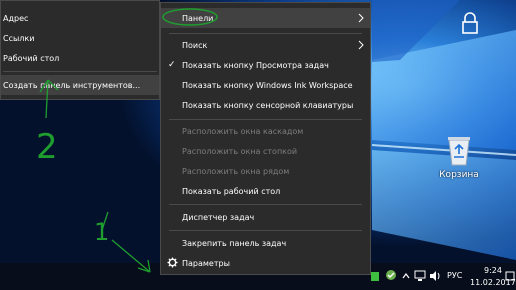  Describe the element at coordinates (375, 276) in the screenshot. I see `battery-icon` at that location.